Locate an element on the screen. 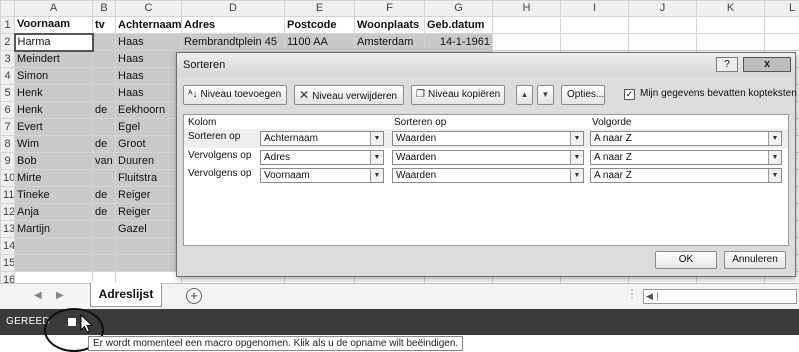 This screenshot has height=352, width=799. ok-button: OK is located at coordinates (686, 260).